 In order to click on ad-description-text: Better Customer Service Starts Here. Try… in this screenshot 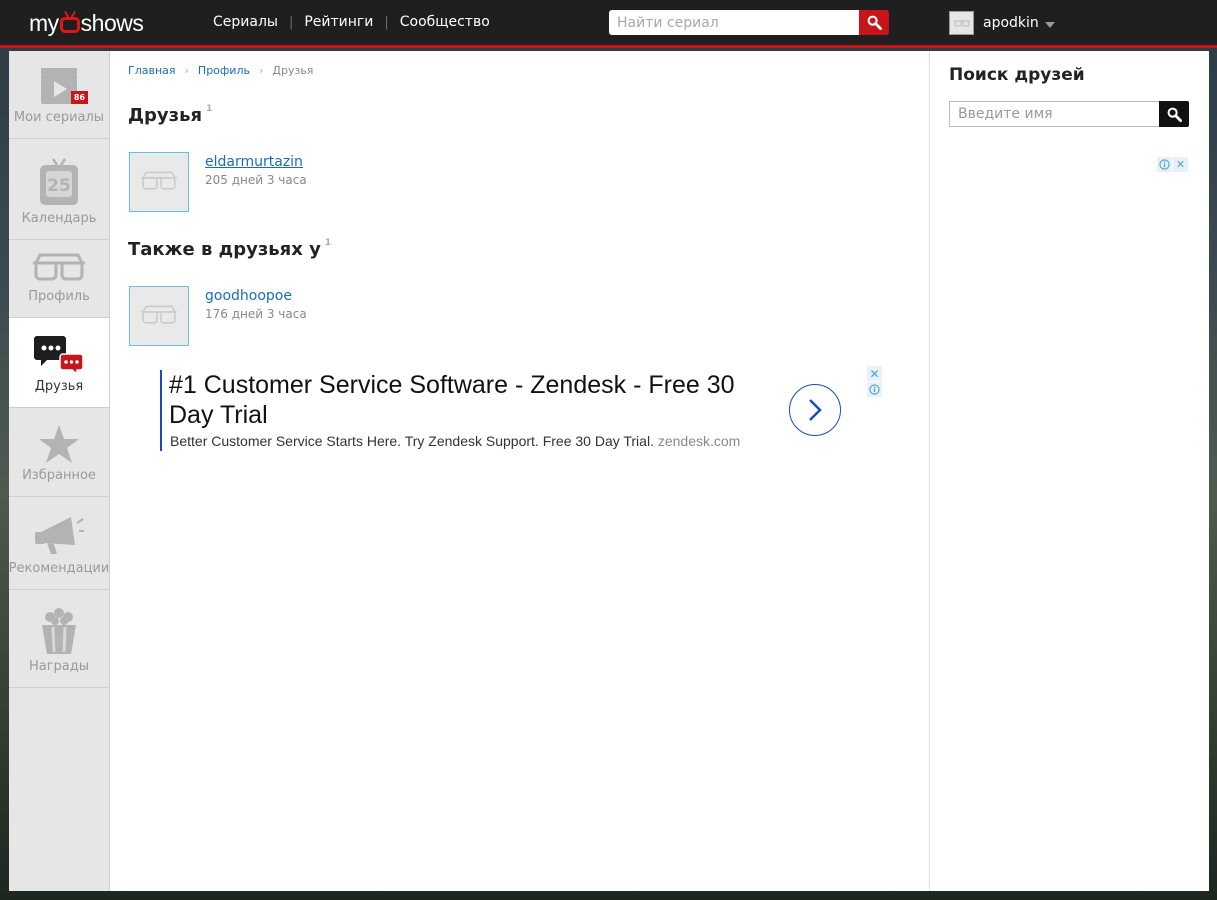, I will do `click(412, 441)`.